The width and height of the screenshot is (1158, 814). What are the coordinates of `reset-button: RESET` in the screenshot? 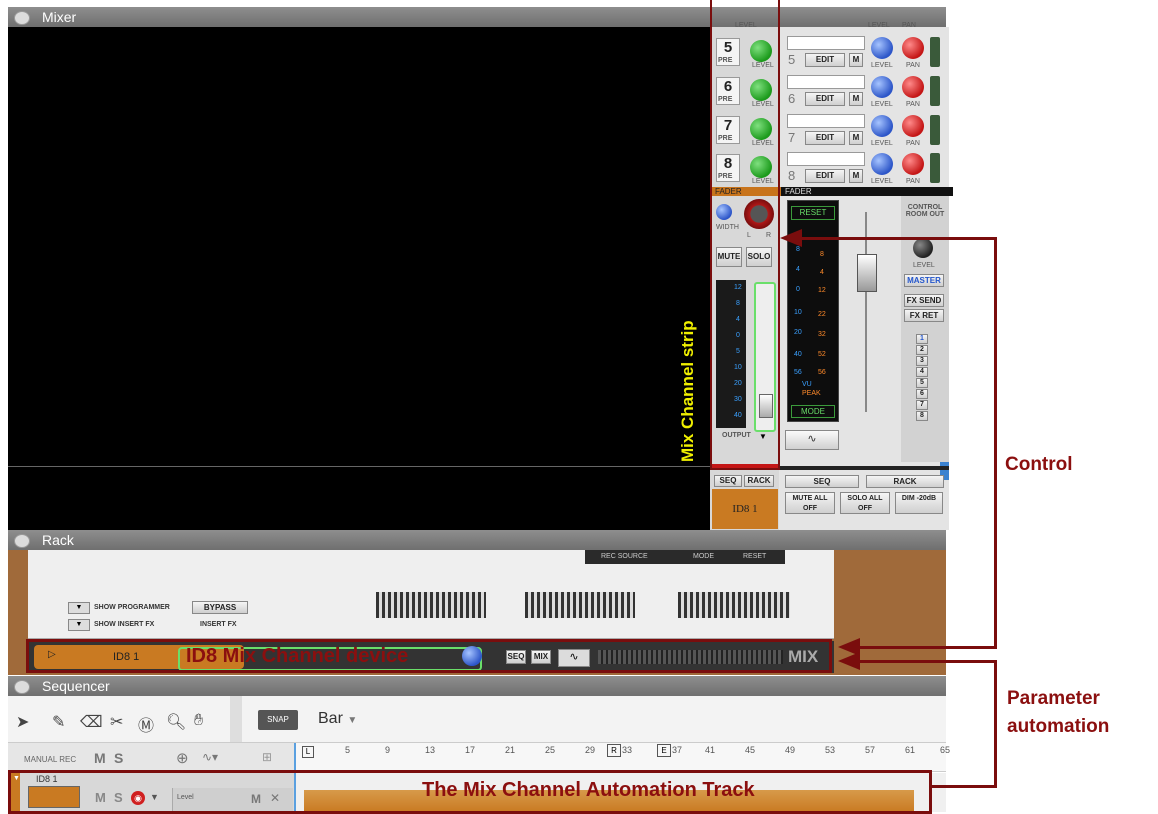 It's located at (813, 213).